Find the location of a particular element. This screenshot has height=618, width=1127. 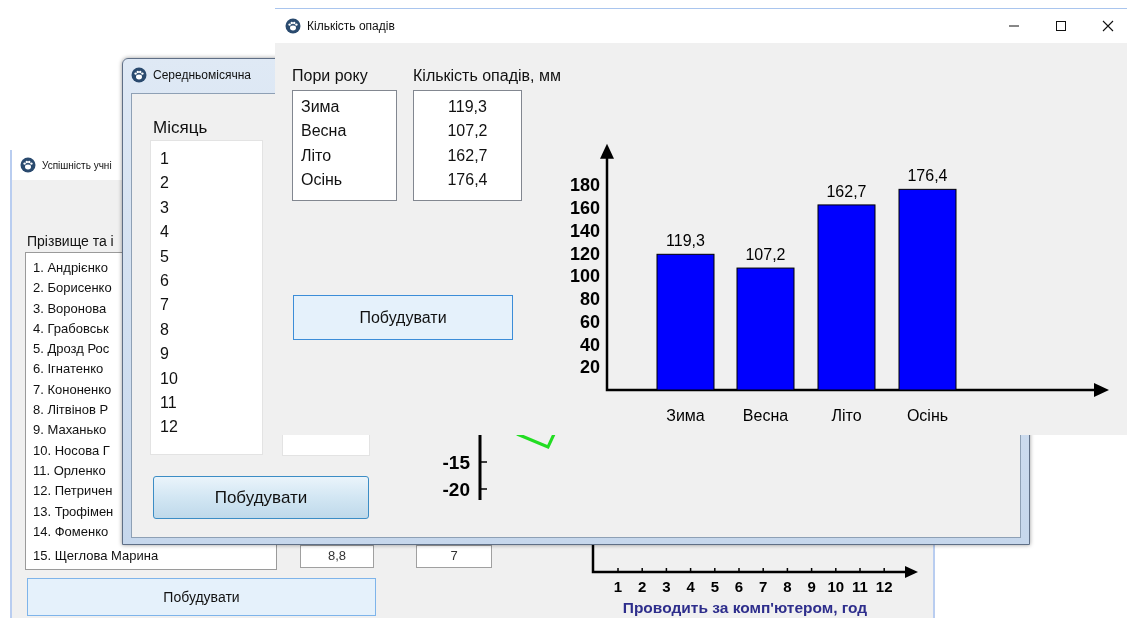

tick-label: 60 is located at coordinates (589, 321).